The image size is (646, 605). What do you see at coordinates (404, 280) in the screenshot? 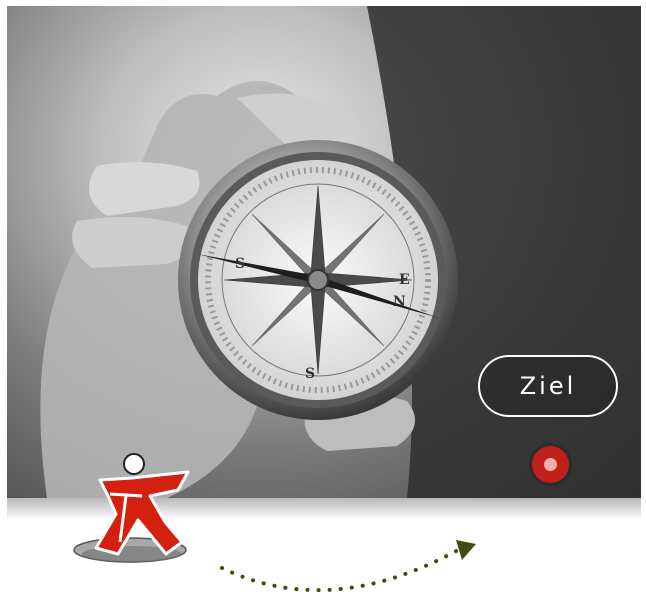
I see `svg-text: E` at bounding box center [404, 280].